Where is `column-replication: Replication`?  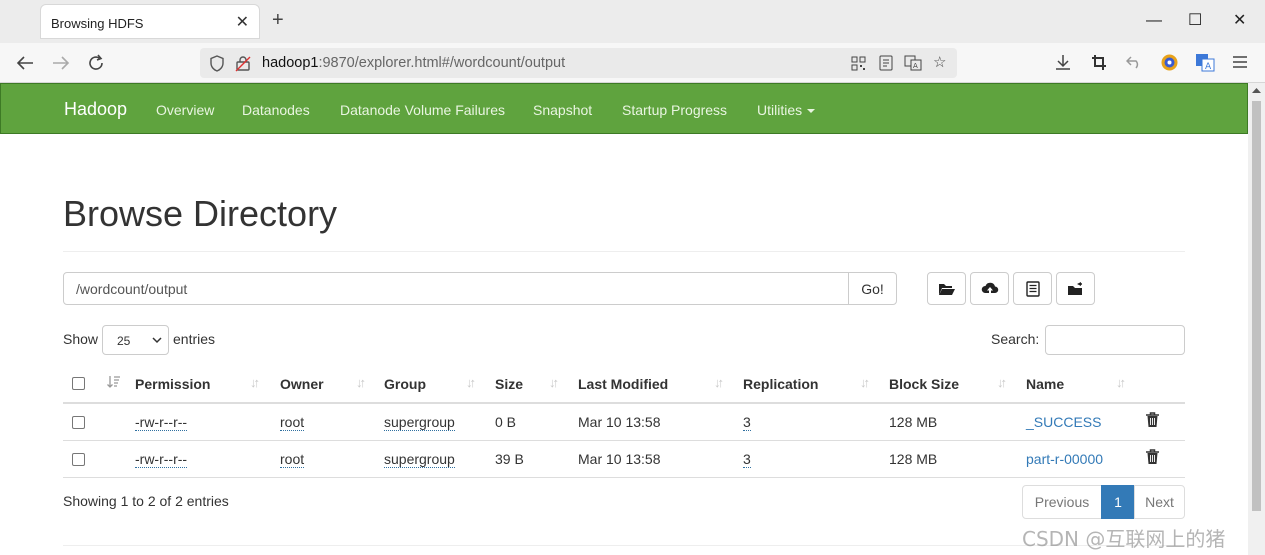 column-replication: Replication is located at coordinates (780, 384).